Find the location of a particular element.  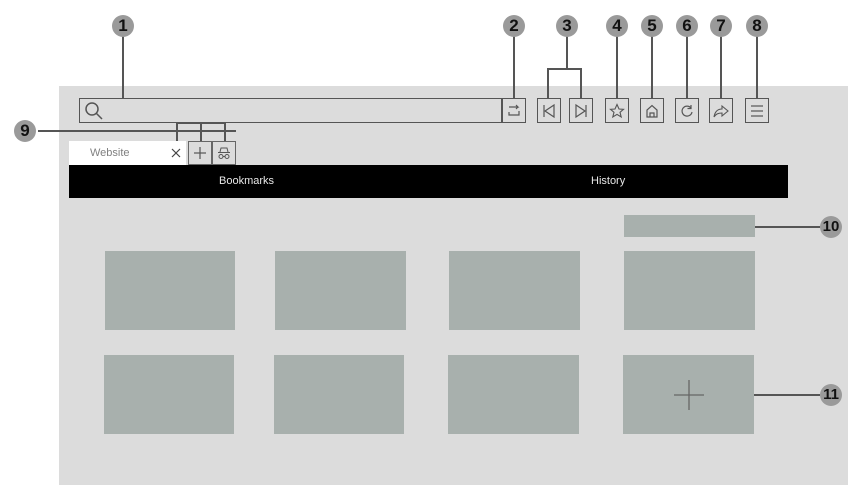

callout-4: 4 is located at coordinates (617, 26).